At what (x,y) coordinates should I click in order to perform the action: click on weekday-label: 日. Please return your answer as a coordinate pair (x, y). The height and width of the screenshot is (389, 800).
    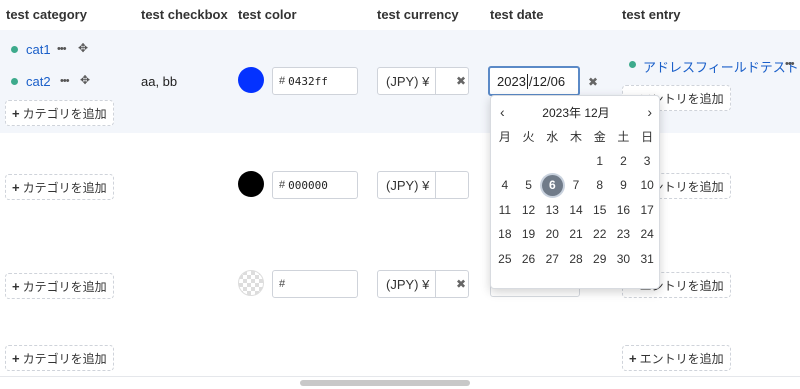
    Looking at the image, I should click on (647, 136).